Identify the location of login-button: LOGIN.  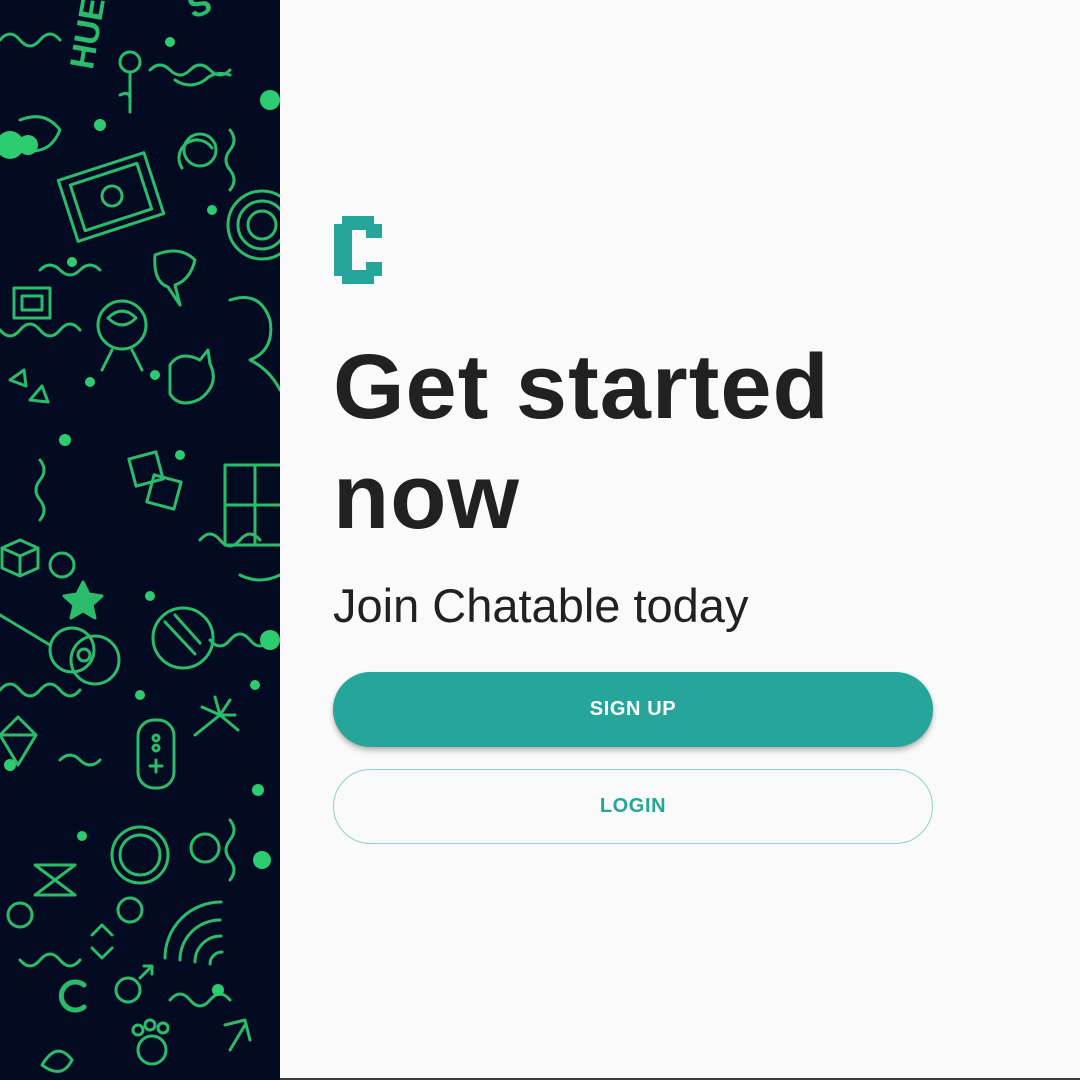
(633, 806).